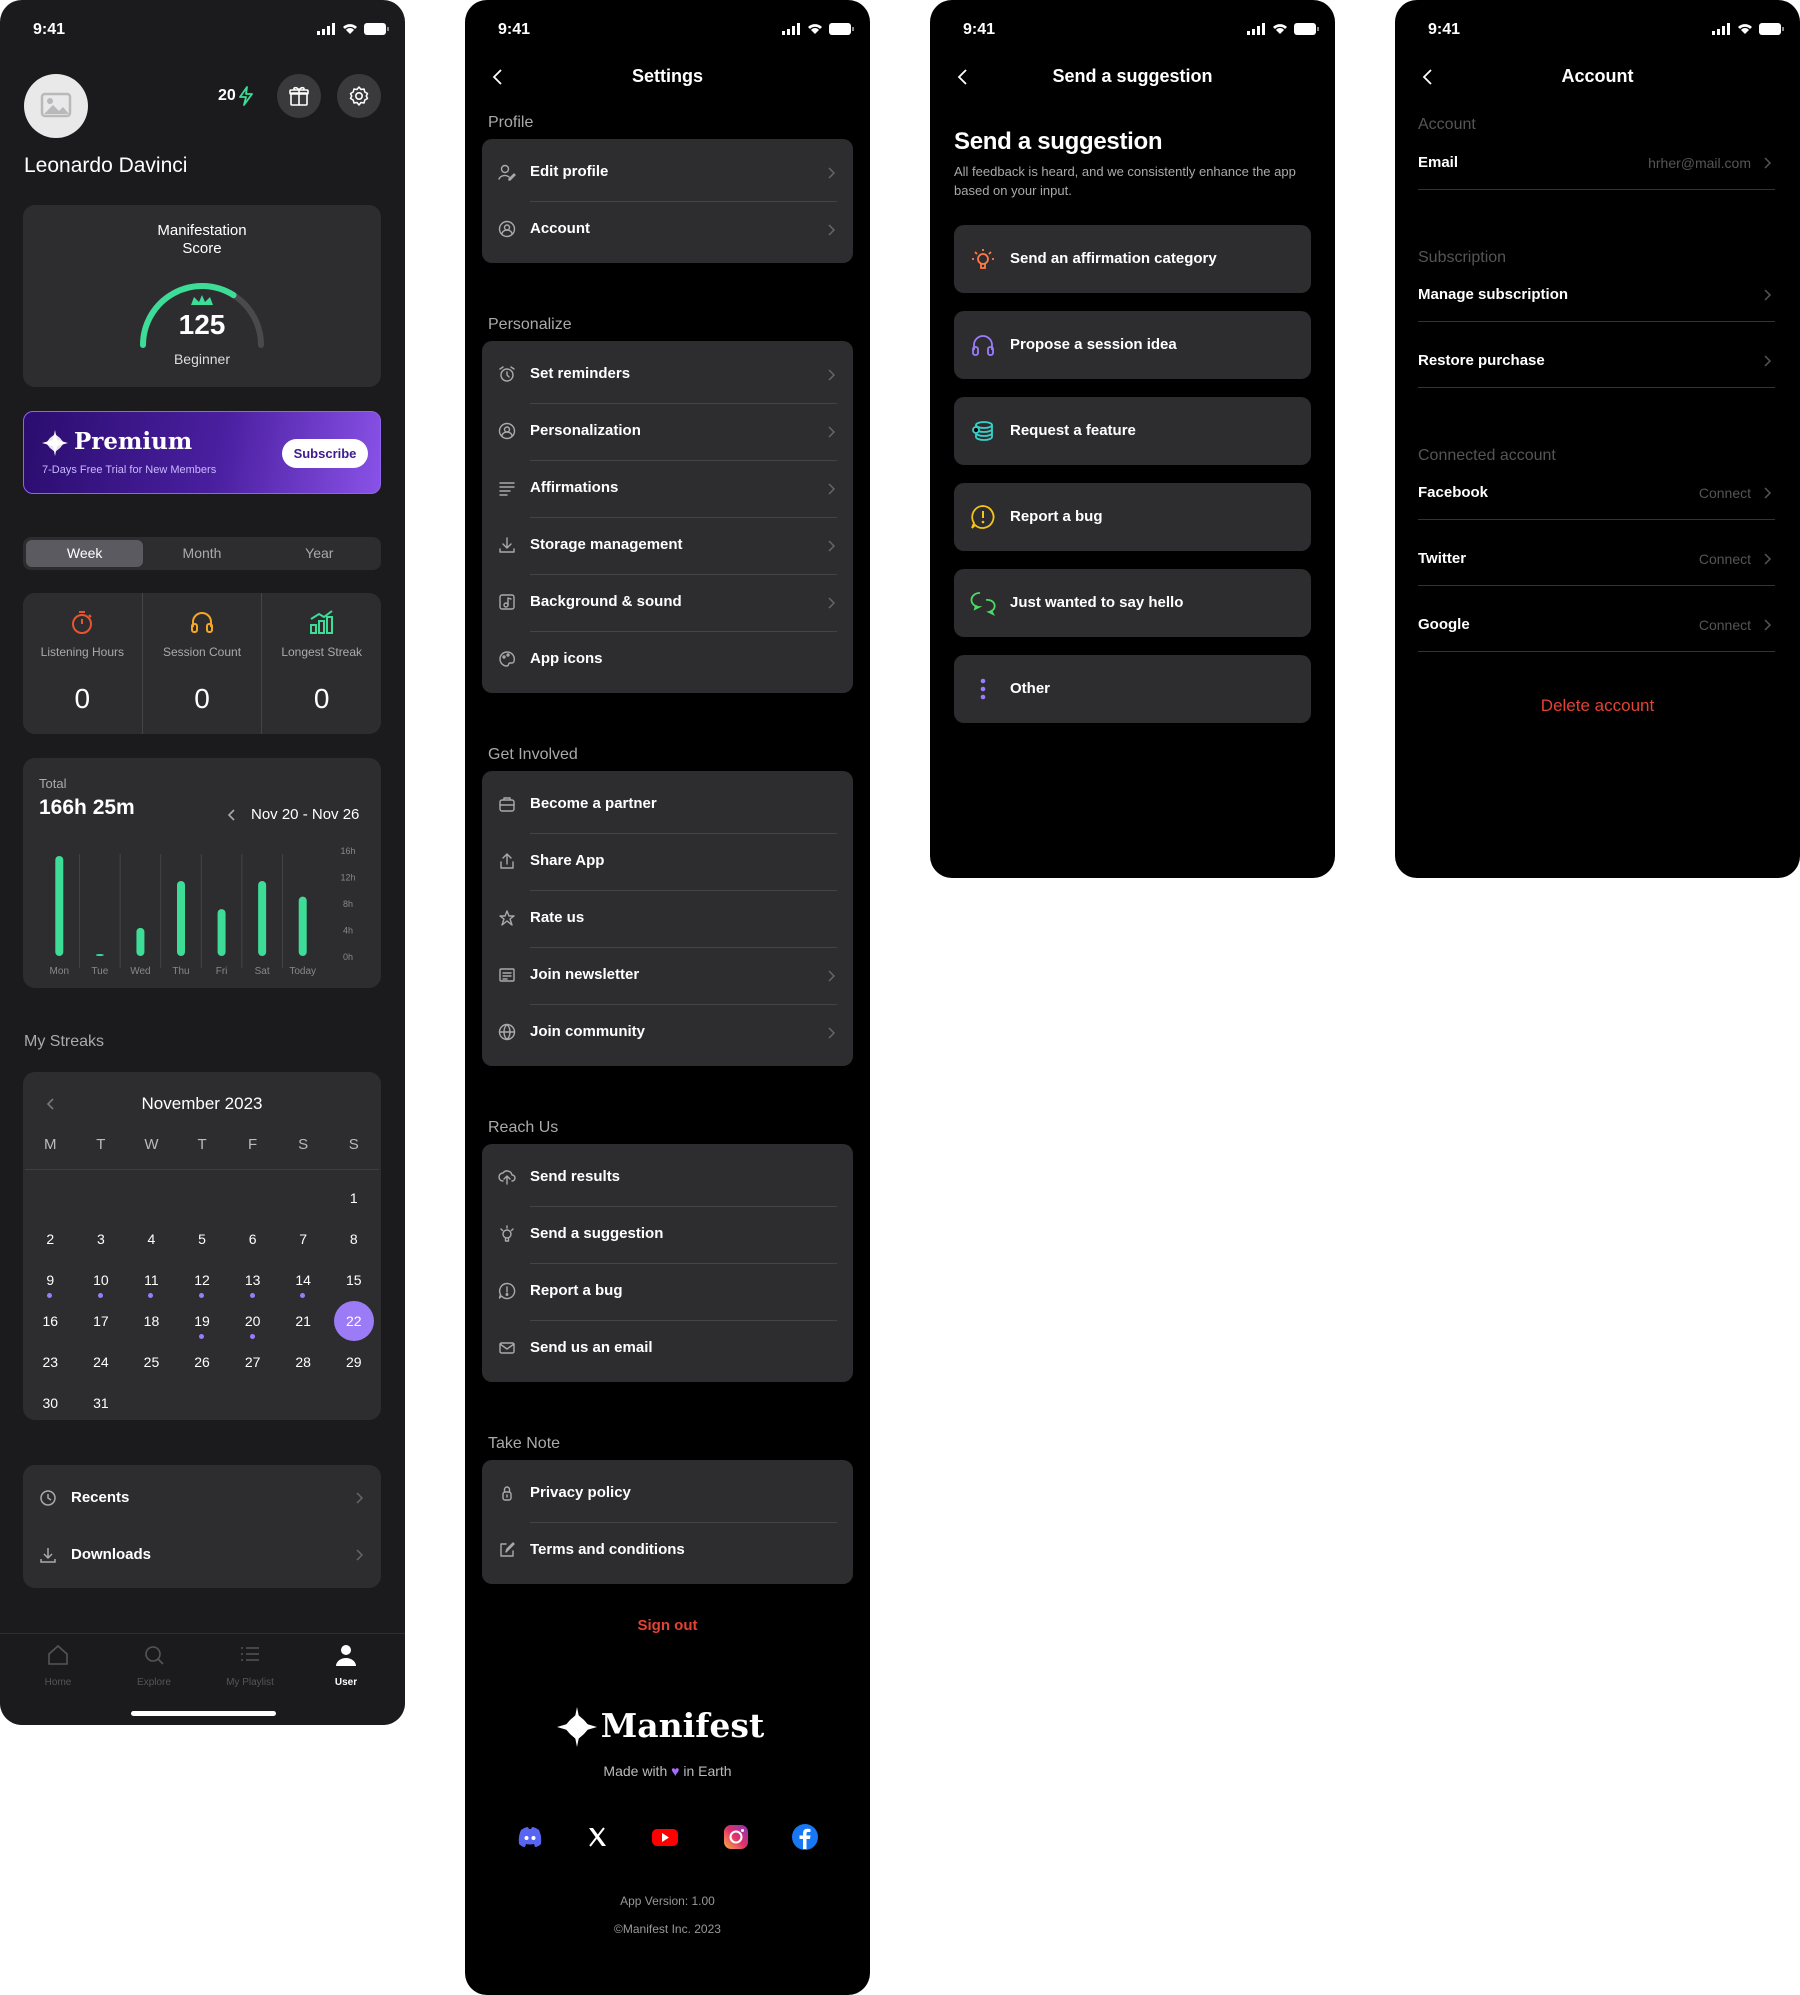 This screenshot has width=1800, height=1995. I want to click on calendar-day: 13, so click(252, 1280).